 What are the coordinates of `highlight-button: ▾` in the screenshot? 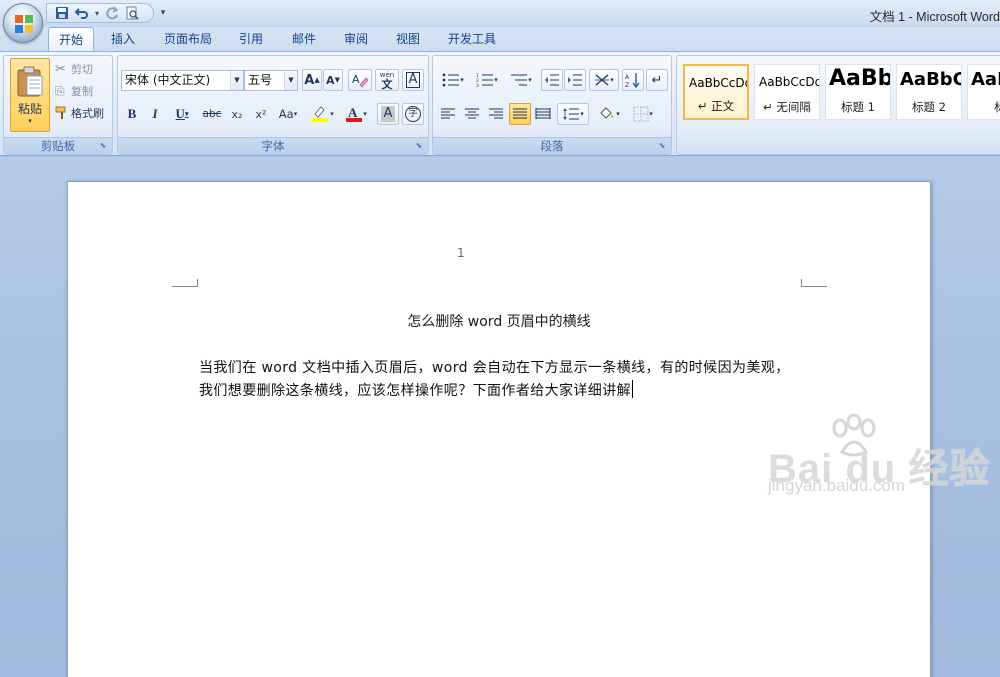 It's located at (322, 114).